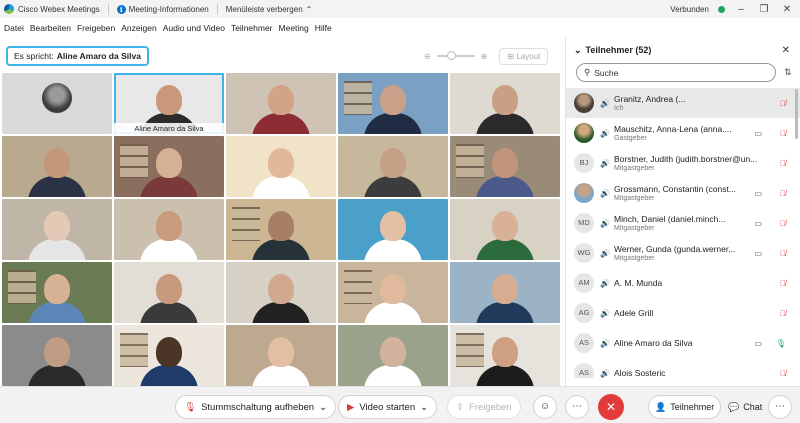 Image resolution: width=800 pixels, height=423 pixels. What do you see at coordinates (451, 55) in the screenshot?
I see `zoom-slider-knob` at bounding box center [451, 55].